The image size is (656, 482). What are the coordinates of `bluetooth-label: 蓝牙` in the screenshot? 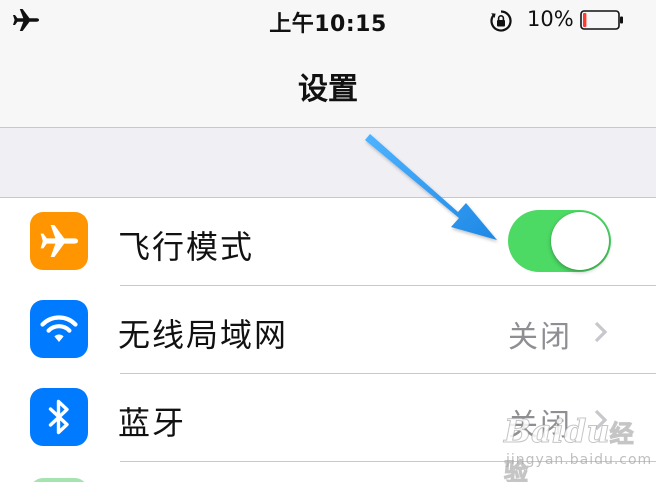 It's located at (152, 423).